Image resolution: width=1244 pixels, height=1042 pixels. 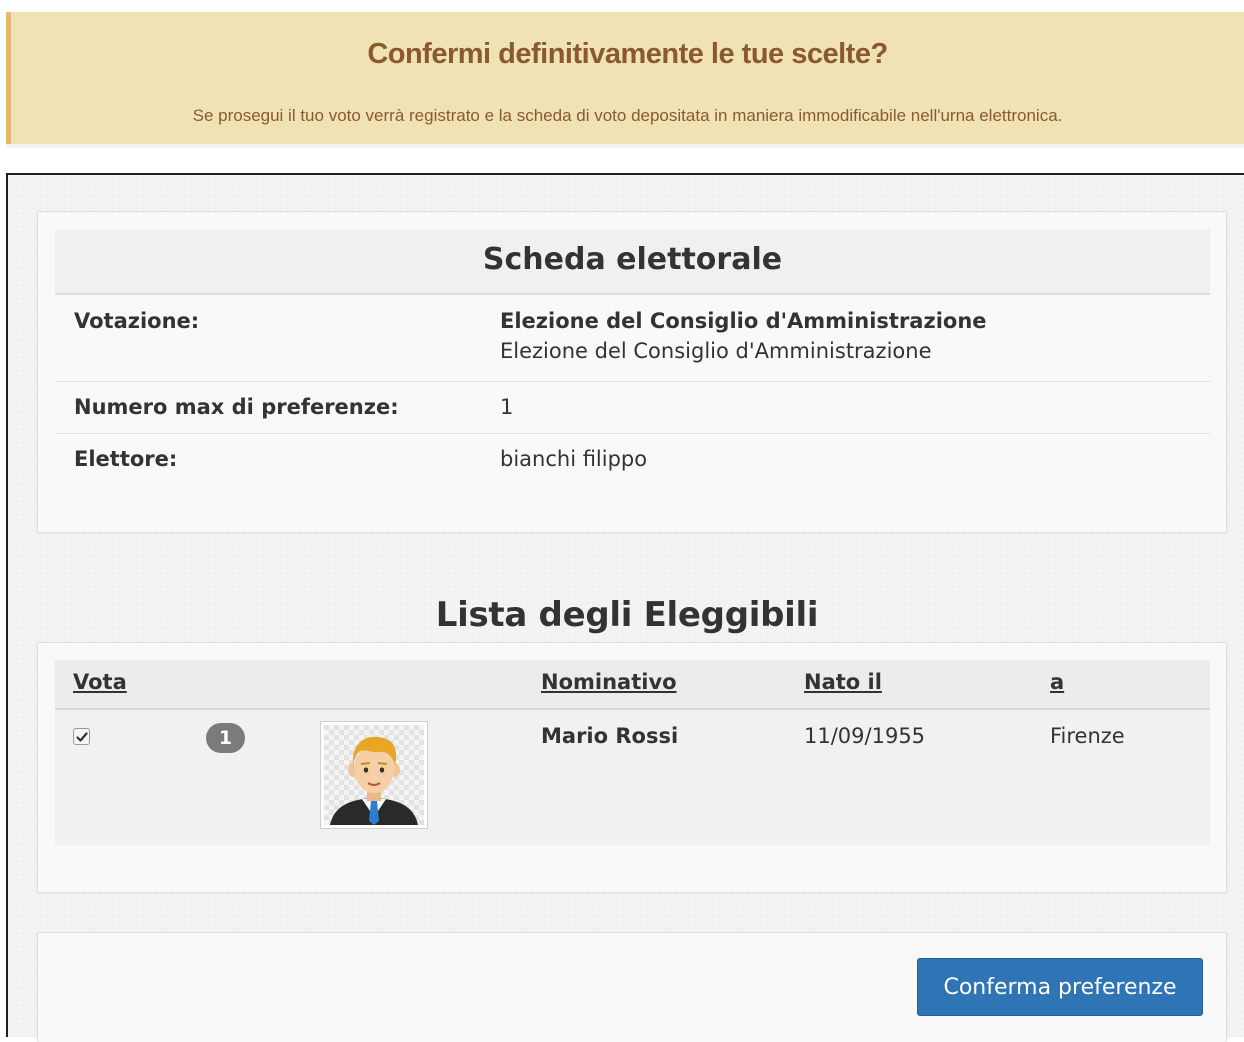 What do you see at coordinates (1060, 987) in the screenshot?
I see `confirm-preferences-button: Conferma preferenze` at bounding box center [1060, 987].